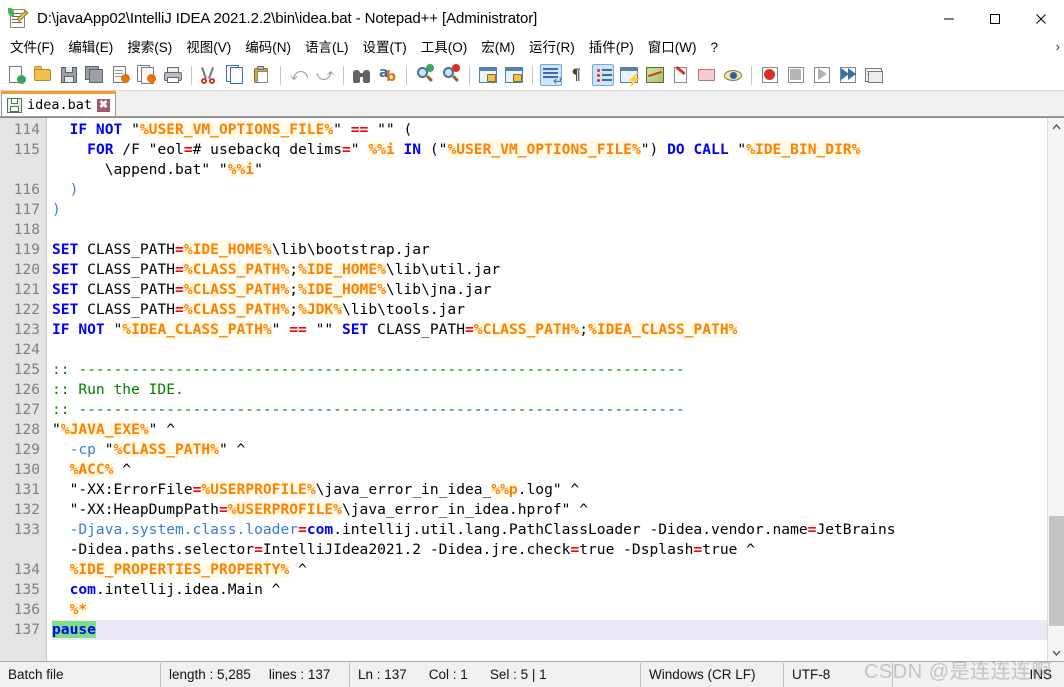 The image size is (1064, 687). What do you see at coordinates (874, 75) in the screenshot?
I see `save-current-macro-icon` at bounding box center [874, 75].